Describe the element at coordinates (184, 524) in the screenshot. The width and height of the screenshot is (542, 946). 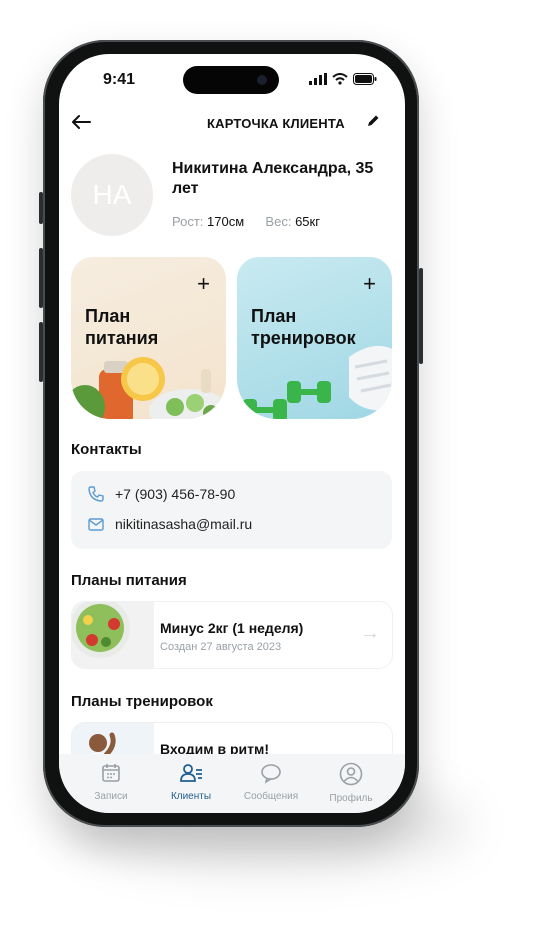
I see `email-address: nikitinasasha@mail.ru` at that location.